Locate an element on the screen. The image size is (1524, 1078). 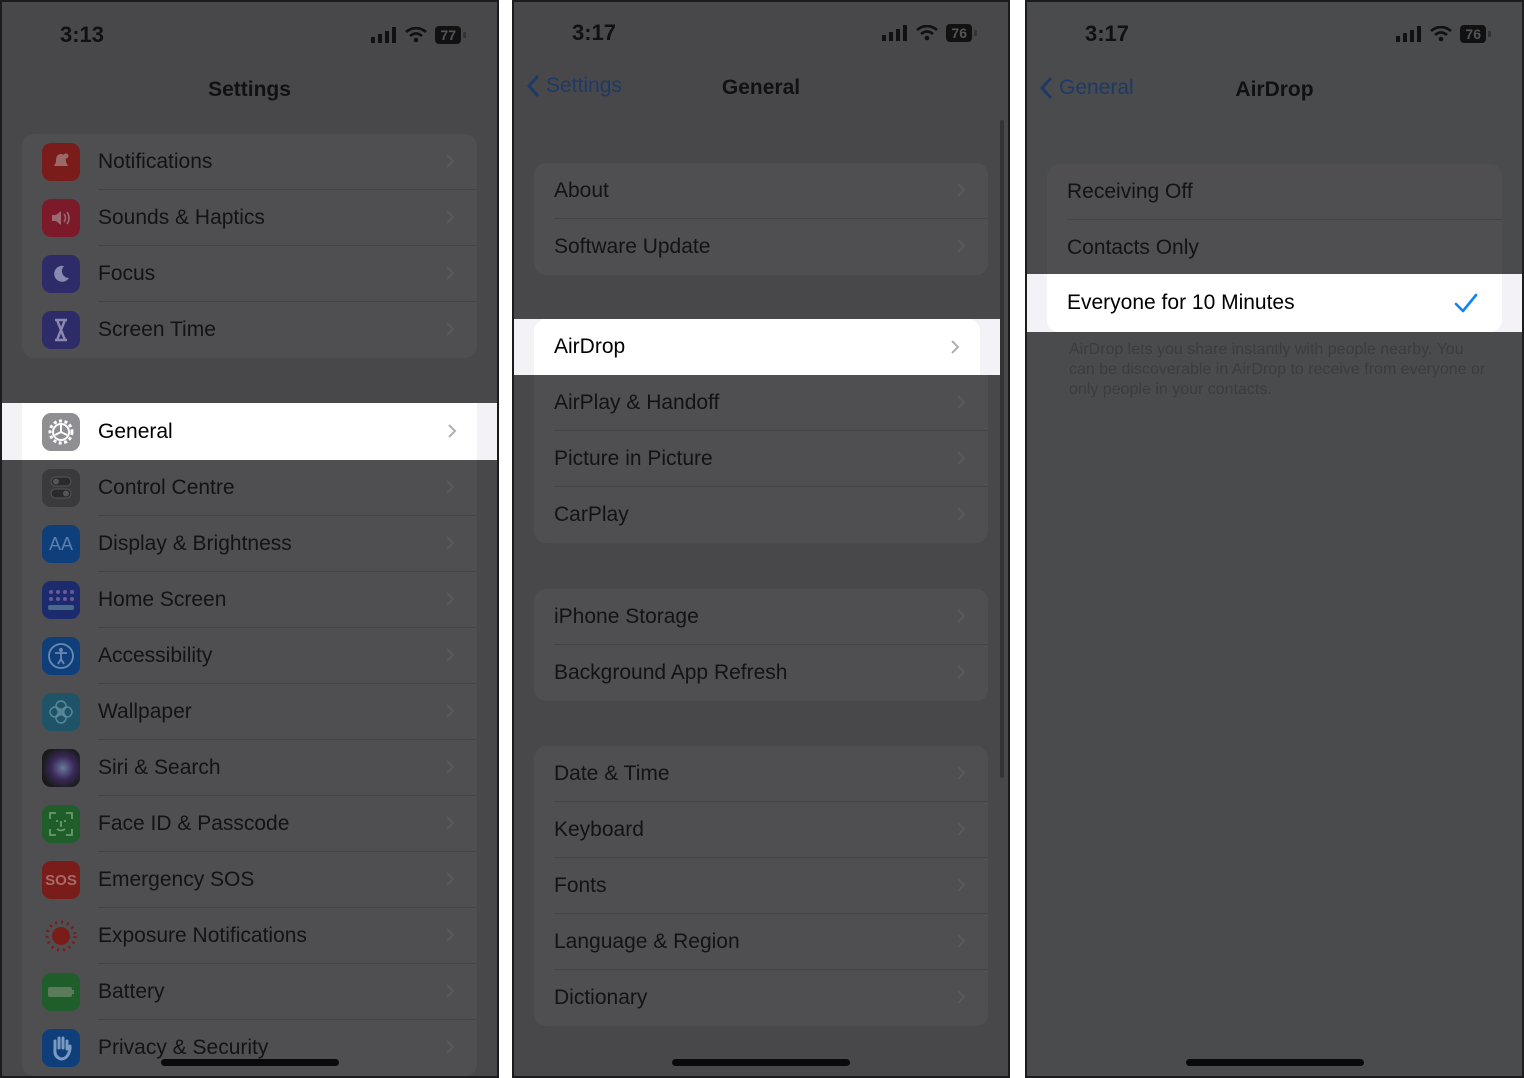
status-time: 3:17 is located at coordinates (594, 32).